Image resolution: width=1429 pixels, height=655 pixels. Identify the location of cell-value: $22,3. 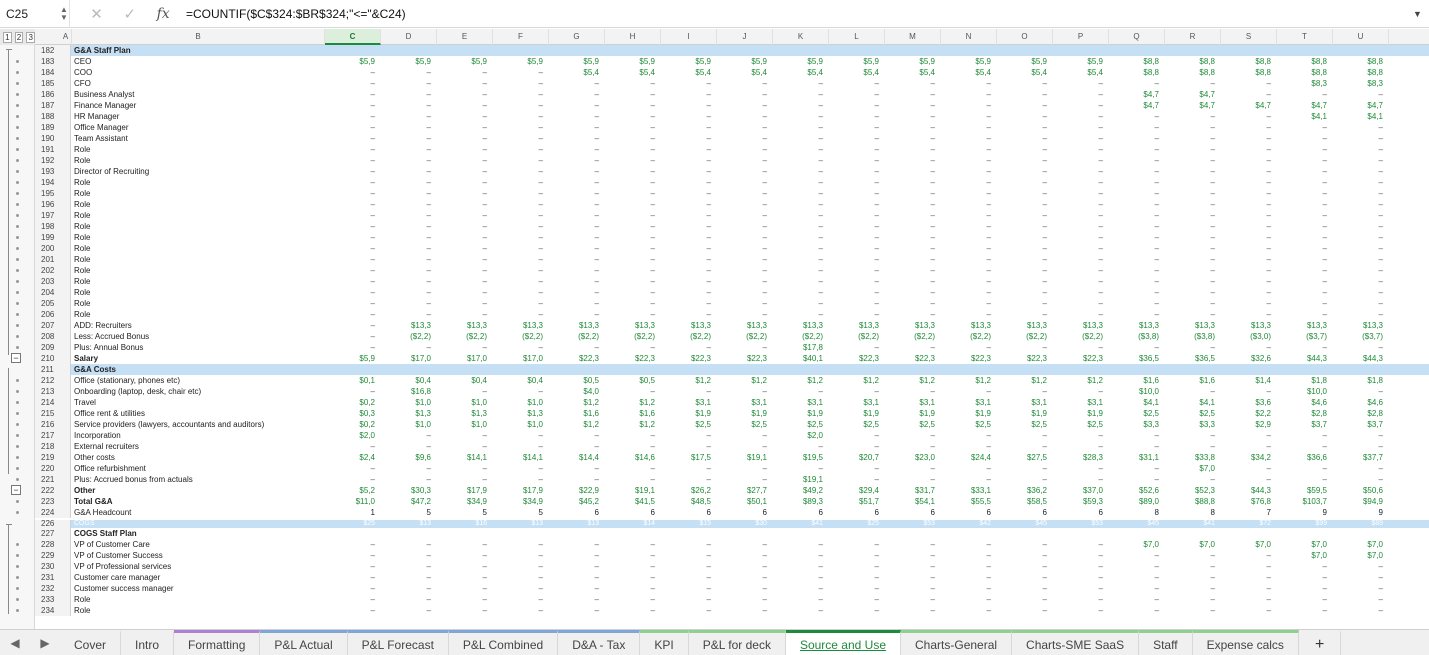
(1019, 358).